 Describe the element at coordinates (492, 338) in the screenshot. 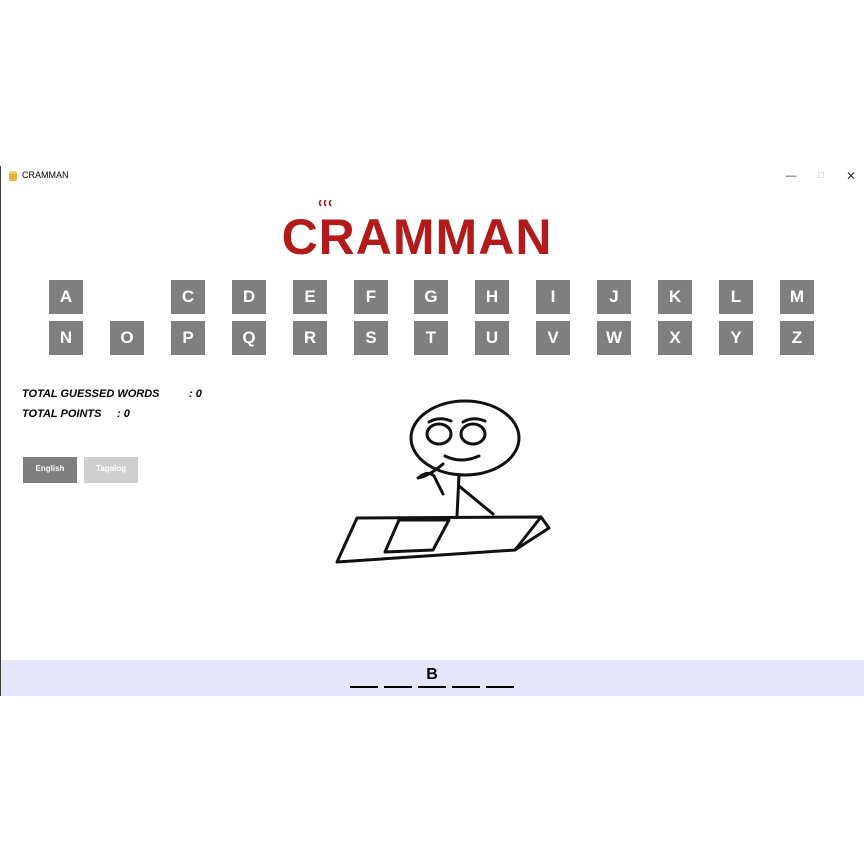

I see `key-u: U` at that location.